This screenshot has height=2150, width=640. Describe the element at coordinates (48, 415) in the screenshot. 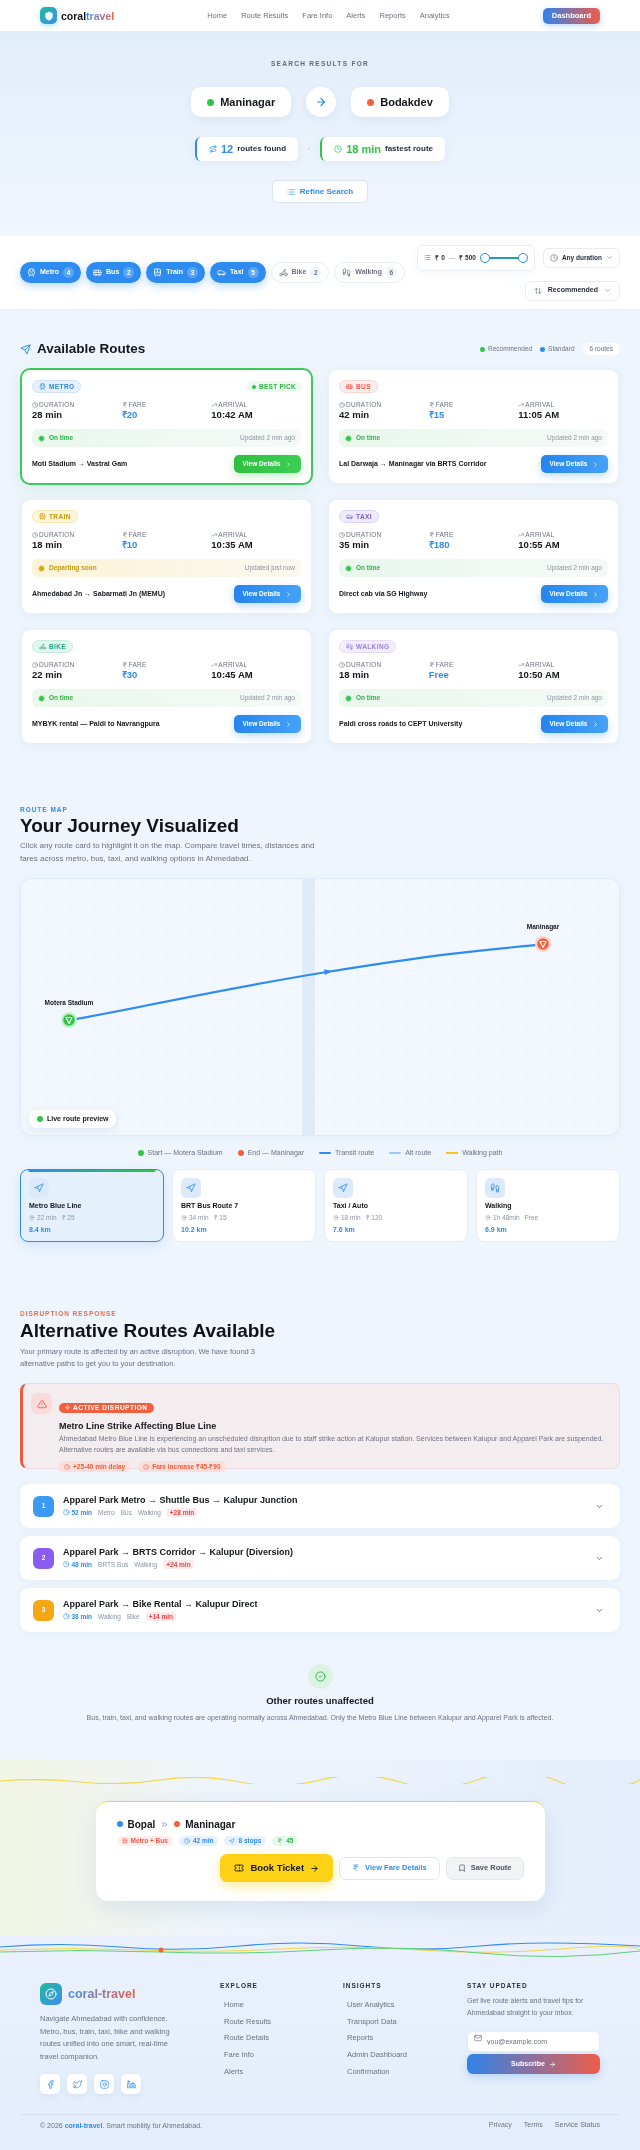

I see `stat-value: 28 min` at that location.